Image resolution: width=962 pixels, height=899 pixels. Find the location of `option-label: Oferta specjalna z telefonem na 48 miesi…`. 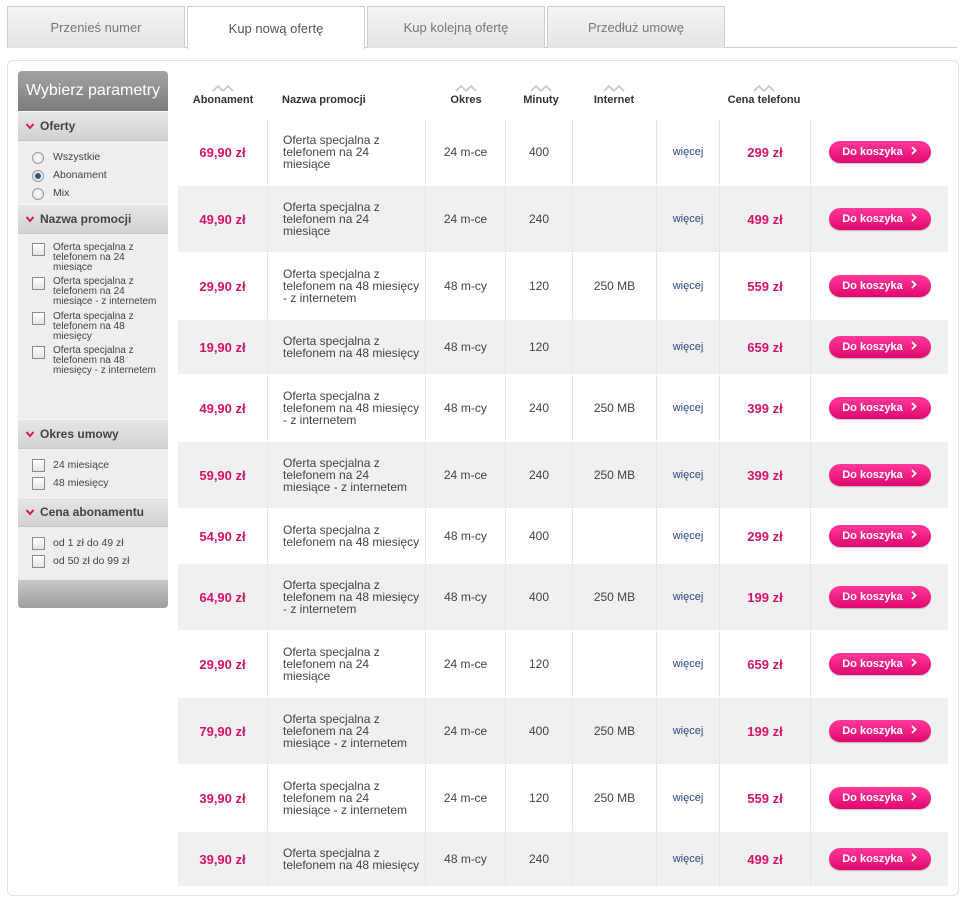

option-label: Oferta specjalna z telefonem na 48 miesi… is located at coordinates (93, 326).